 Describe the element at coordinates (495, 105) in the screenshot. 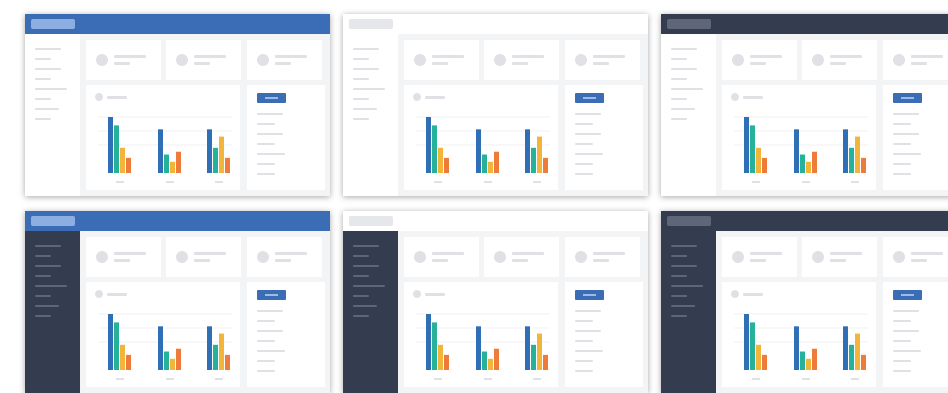

I see `dashboard-preview-white-light` at that location.